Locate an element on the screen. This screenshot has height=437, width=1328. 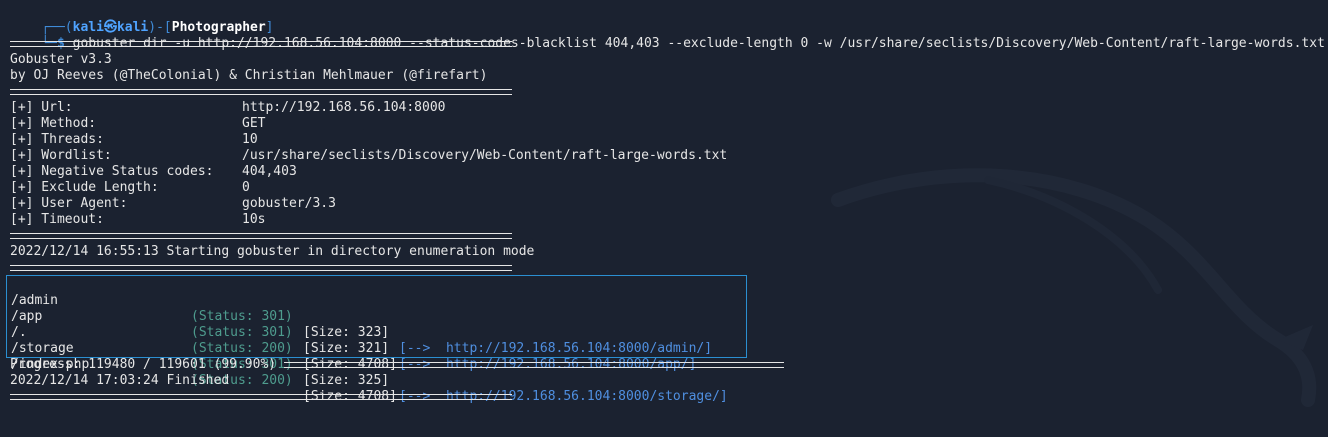
prompt-line: ┌──(kali㉿kali)-[Photographer] is located at coordinates (141, 19).